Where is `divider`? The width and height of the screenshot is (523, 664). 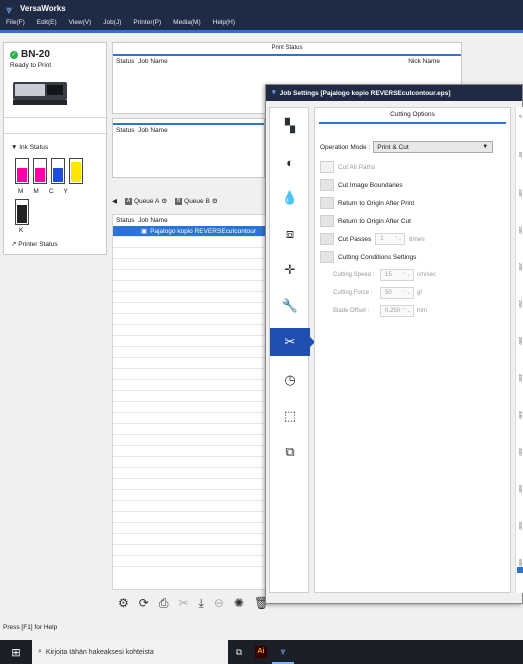
divider is located at coordinates (56, 117).